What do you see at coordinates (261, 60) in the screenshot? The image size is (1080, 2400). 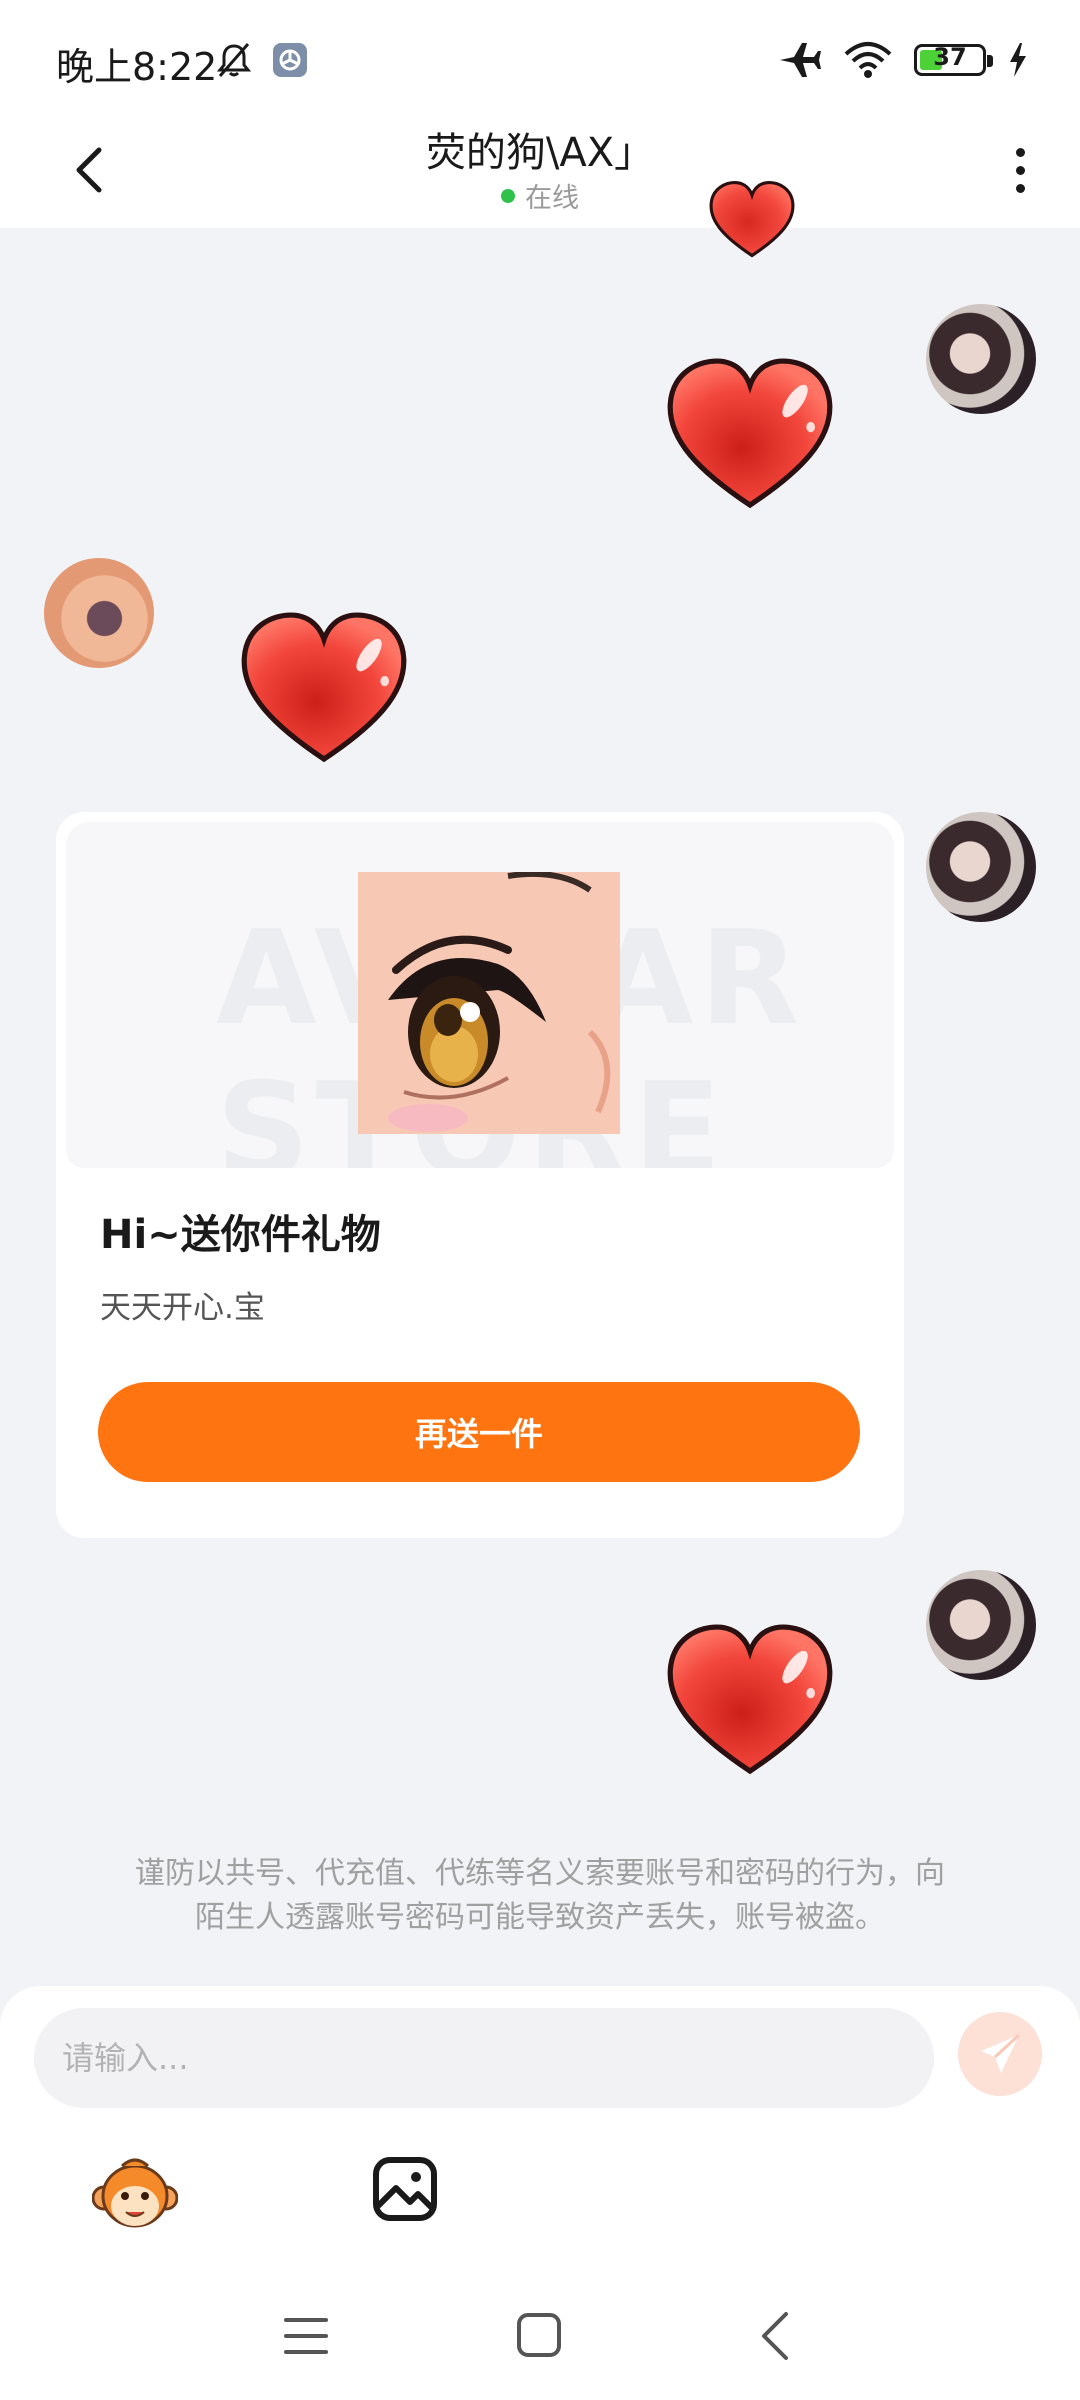 I see `status-left-icons` at bounding box center [261, 60].